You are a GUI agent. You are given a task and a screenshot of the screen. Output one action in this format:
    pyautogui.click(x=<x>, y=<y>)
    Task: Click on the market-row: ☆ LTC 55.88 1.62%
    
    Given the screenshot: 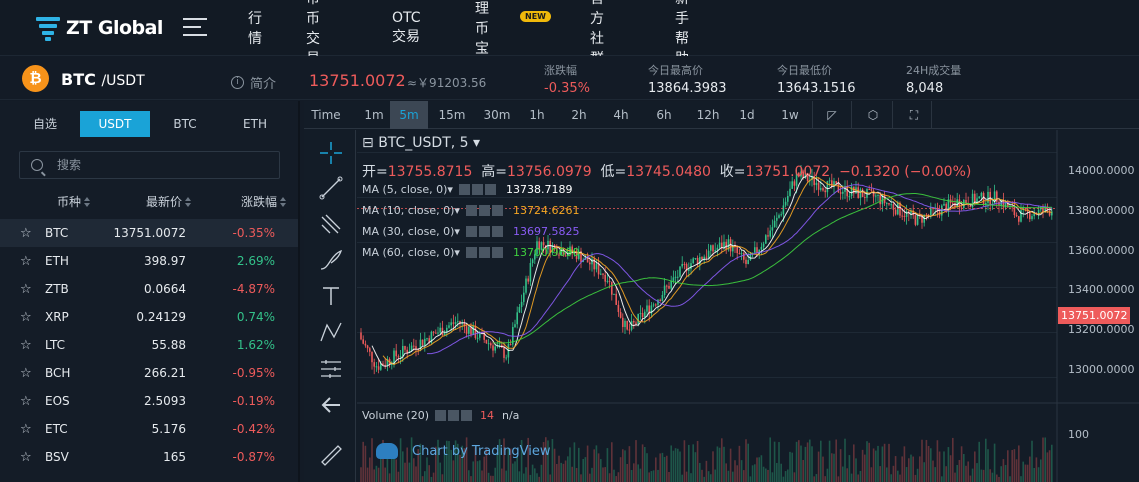 What is the action you would take?
    pyautogui.click(x=149, y=345)
    